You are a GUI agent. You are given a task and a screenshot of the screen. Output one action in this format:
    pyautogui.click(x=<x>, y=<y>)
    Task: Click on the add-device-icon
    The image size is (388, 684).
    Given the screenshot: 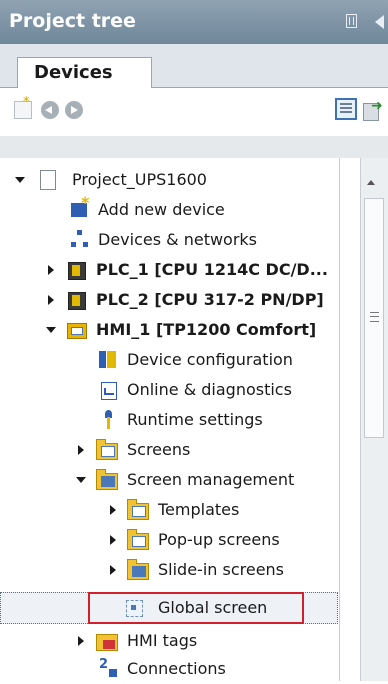 What is the action you would take?
    pyautogui.click(x=80, y=205)
    